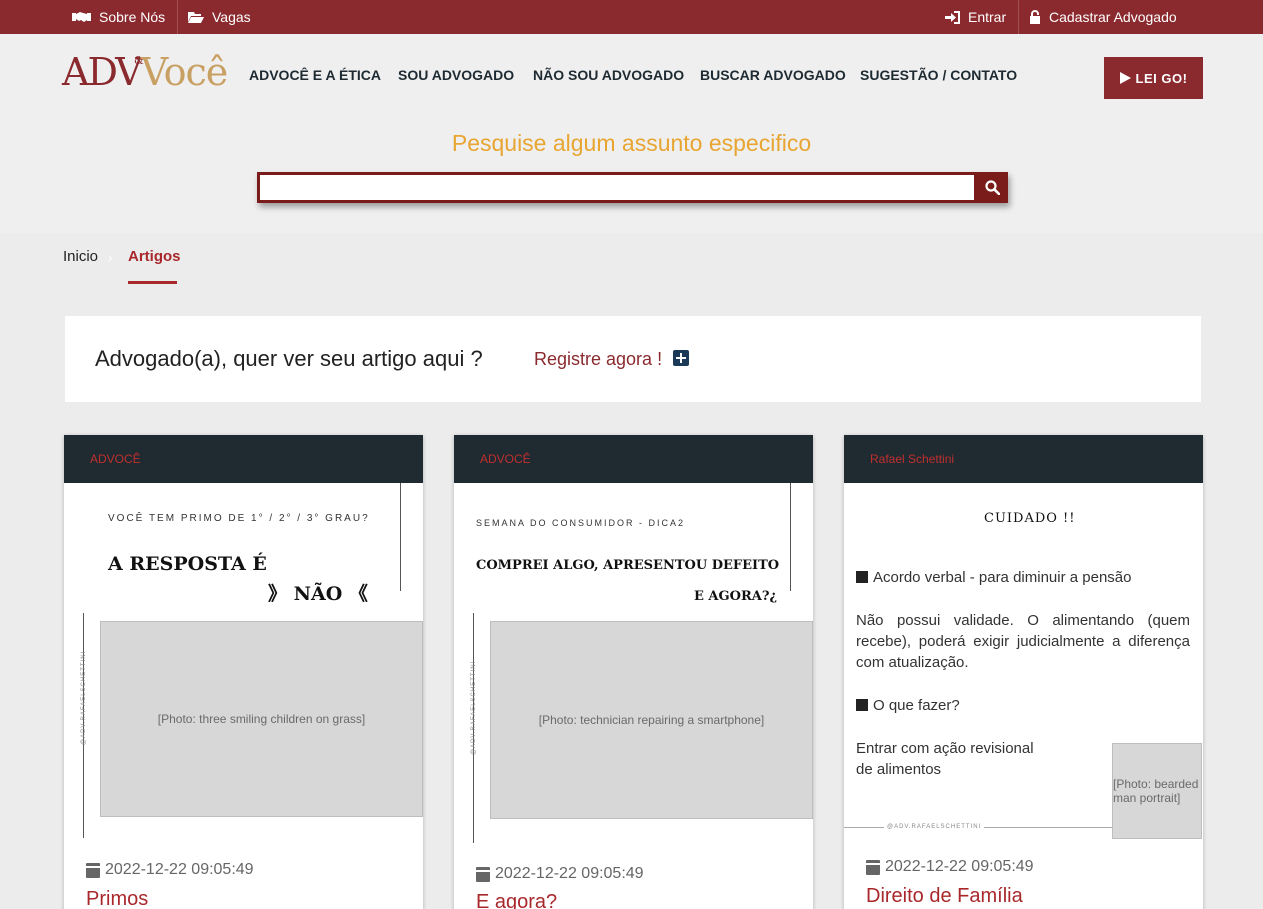  What do you see at coordinates (598, 359) in the screenshot?
I see `register-now-link: Registre agora !` at bounding box center [598, 359].